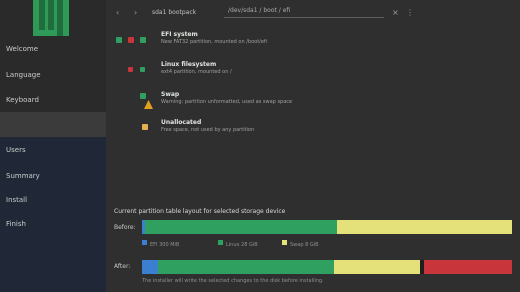 The width and height of the screenshot is (520, 292). Describe the element at coordinates (304, 245) in the screenshot. I see `legend-label: Swap 8 GiB` at that location.